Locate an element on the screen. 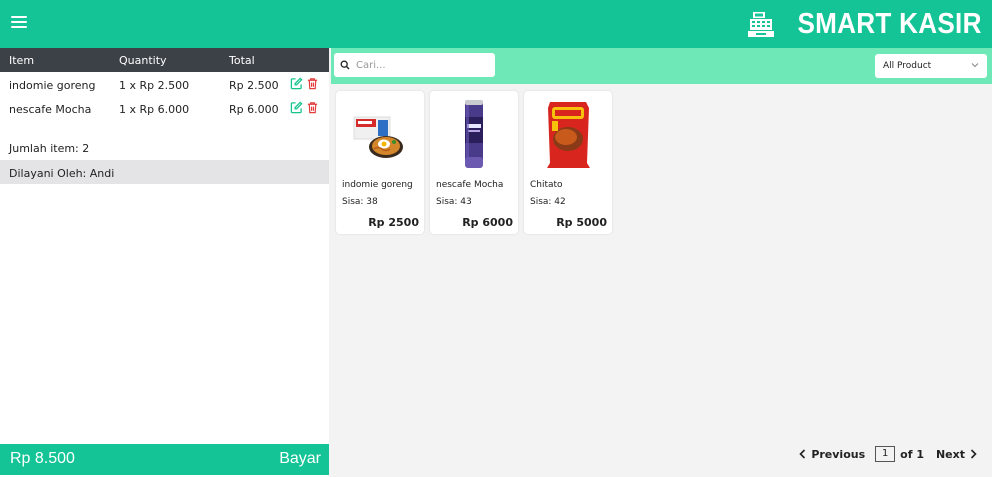  chevron-left-icon is located at coordinates (802, 454).